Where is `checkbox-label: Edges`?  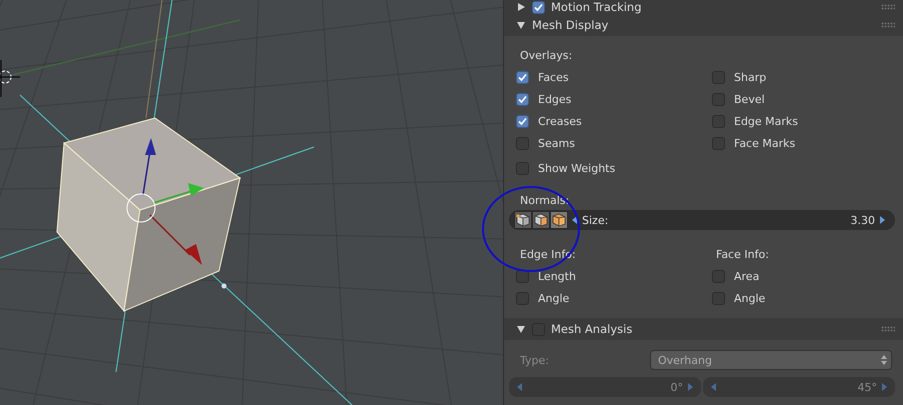
checkbox-label: Edges is located at coordinates (555, 99).